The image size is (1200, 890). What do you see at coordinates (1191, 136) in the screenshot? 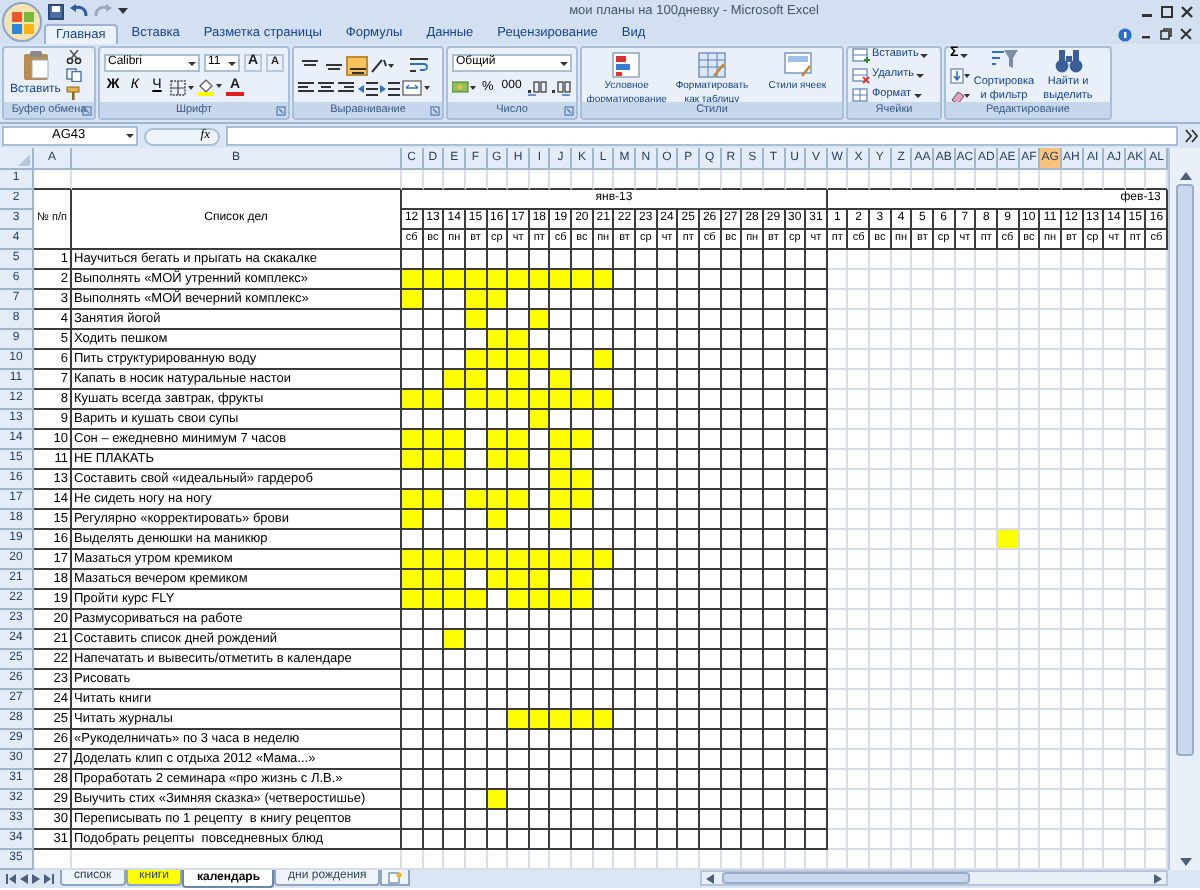
I see `expand-formula-bar-icon` at bounding box center [1191, 136].